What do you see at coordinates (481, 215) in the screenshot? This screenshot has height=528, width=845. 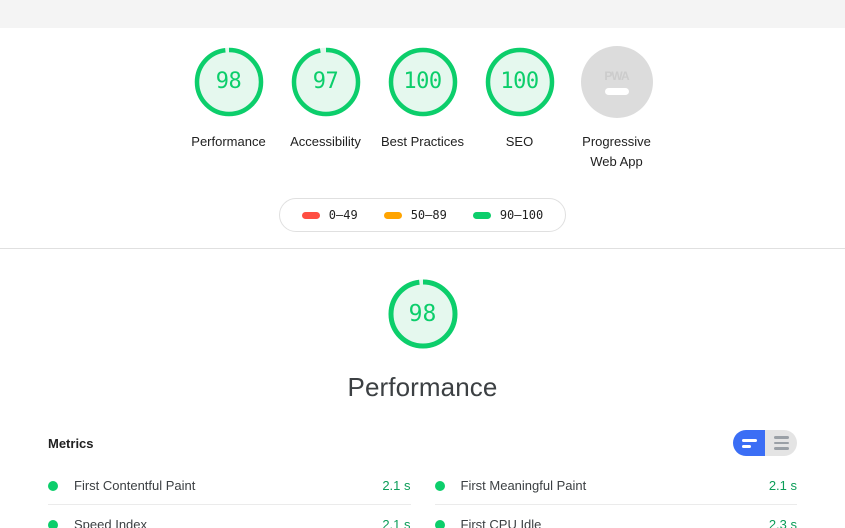 I see `legend-pill-pass-icon` at bounding box center [481, 215].